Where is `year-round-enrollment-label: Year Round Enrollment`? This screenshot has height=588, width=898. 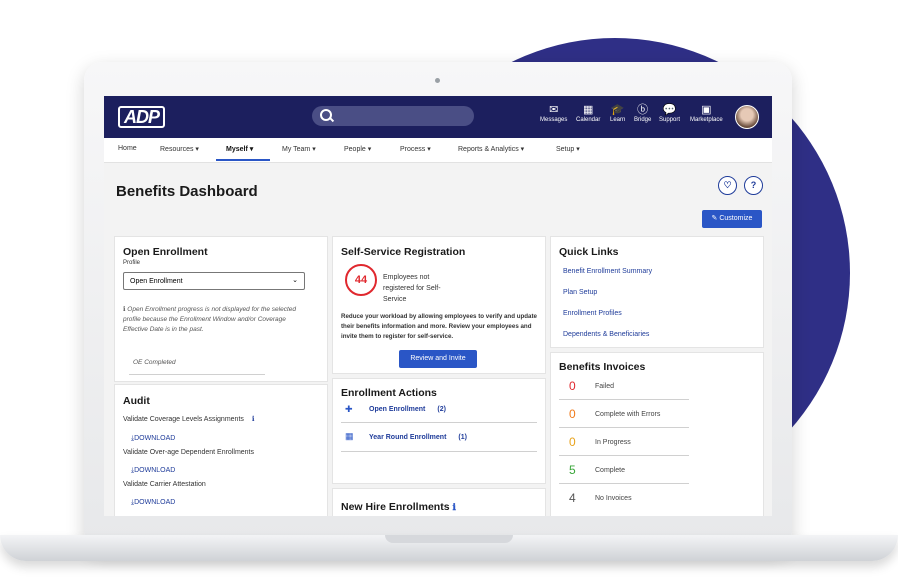
year-round-enrollment-label: Year Round Enrollment is located at coordinates (408, 437).